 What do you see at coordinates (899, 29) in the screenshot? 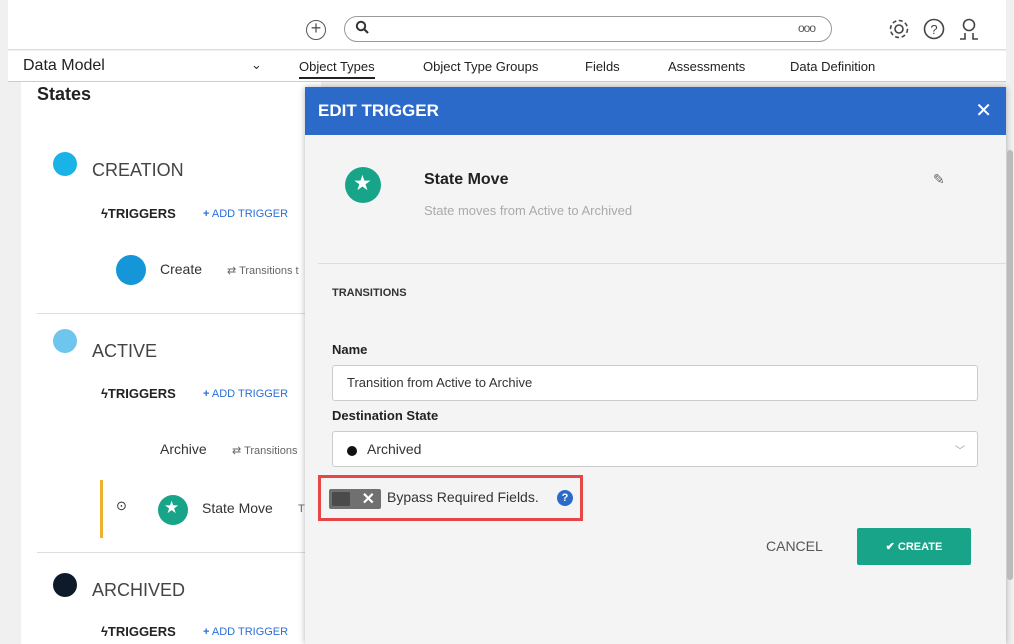
I see `gear-icon` at bounding box center [899, 29].